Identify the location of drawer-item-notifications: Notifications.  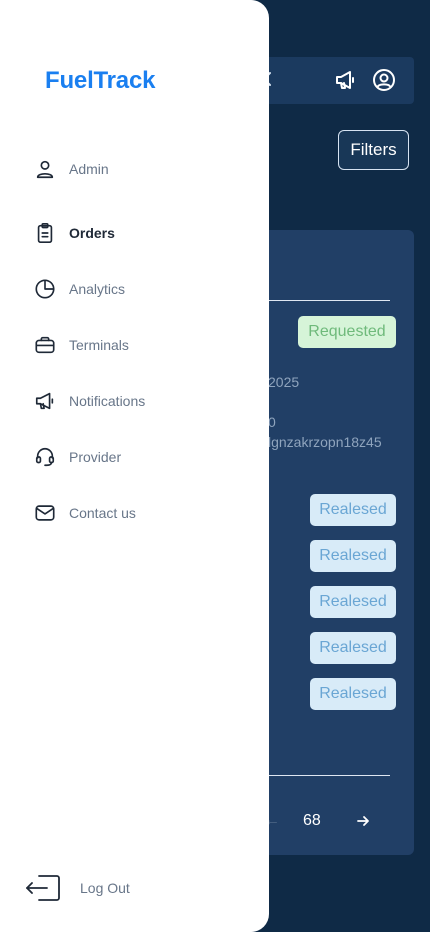
(89, 401).